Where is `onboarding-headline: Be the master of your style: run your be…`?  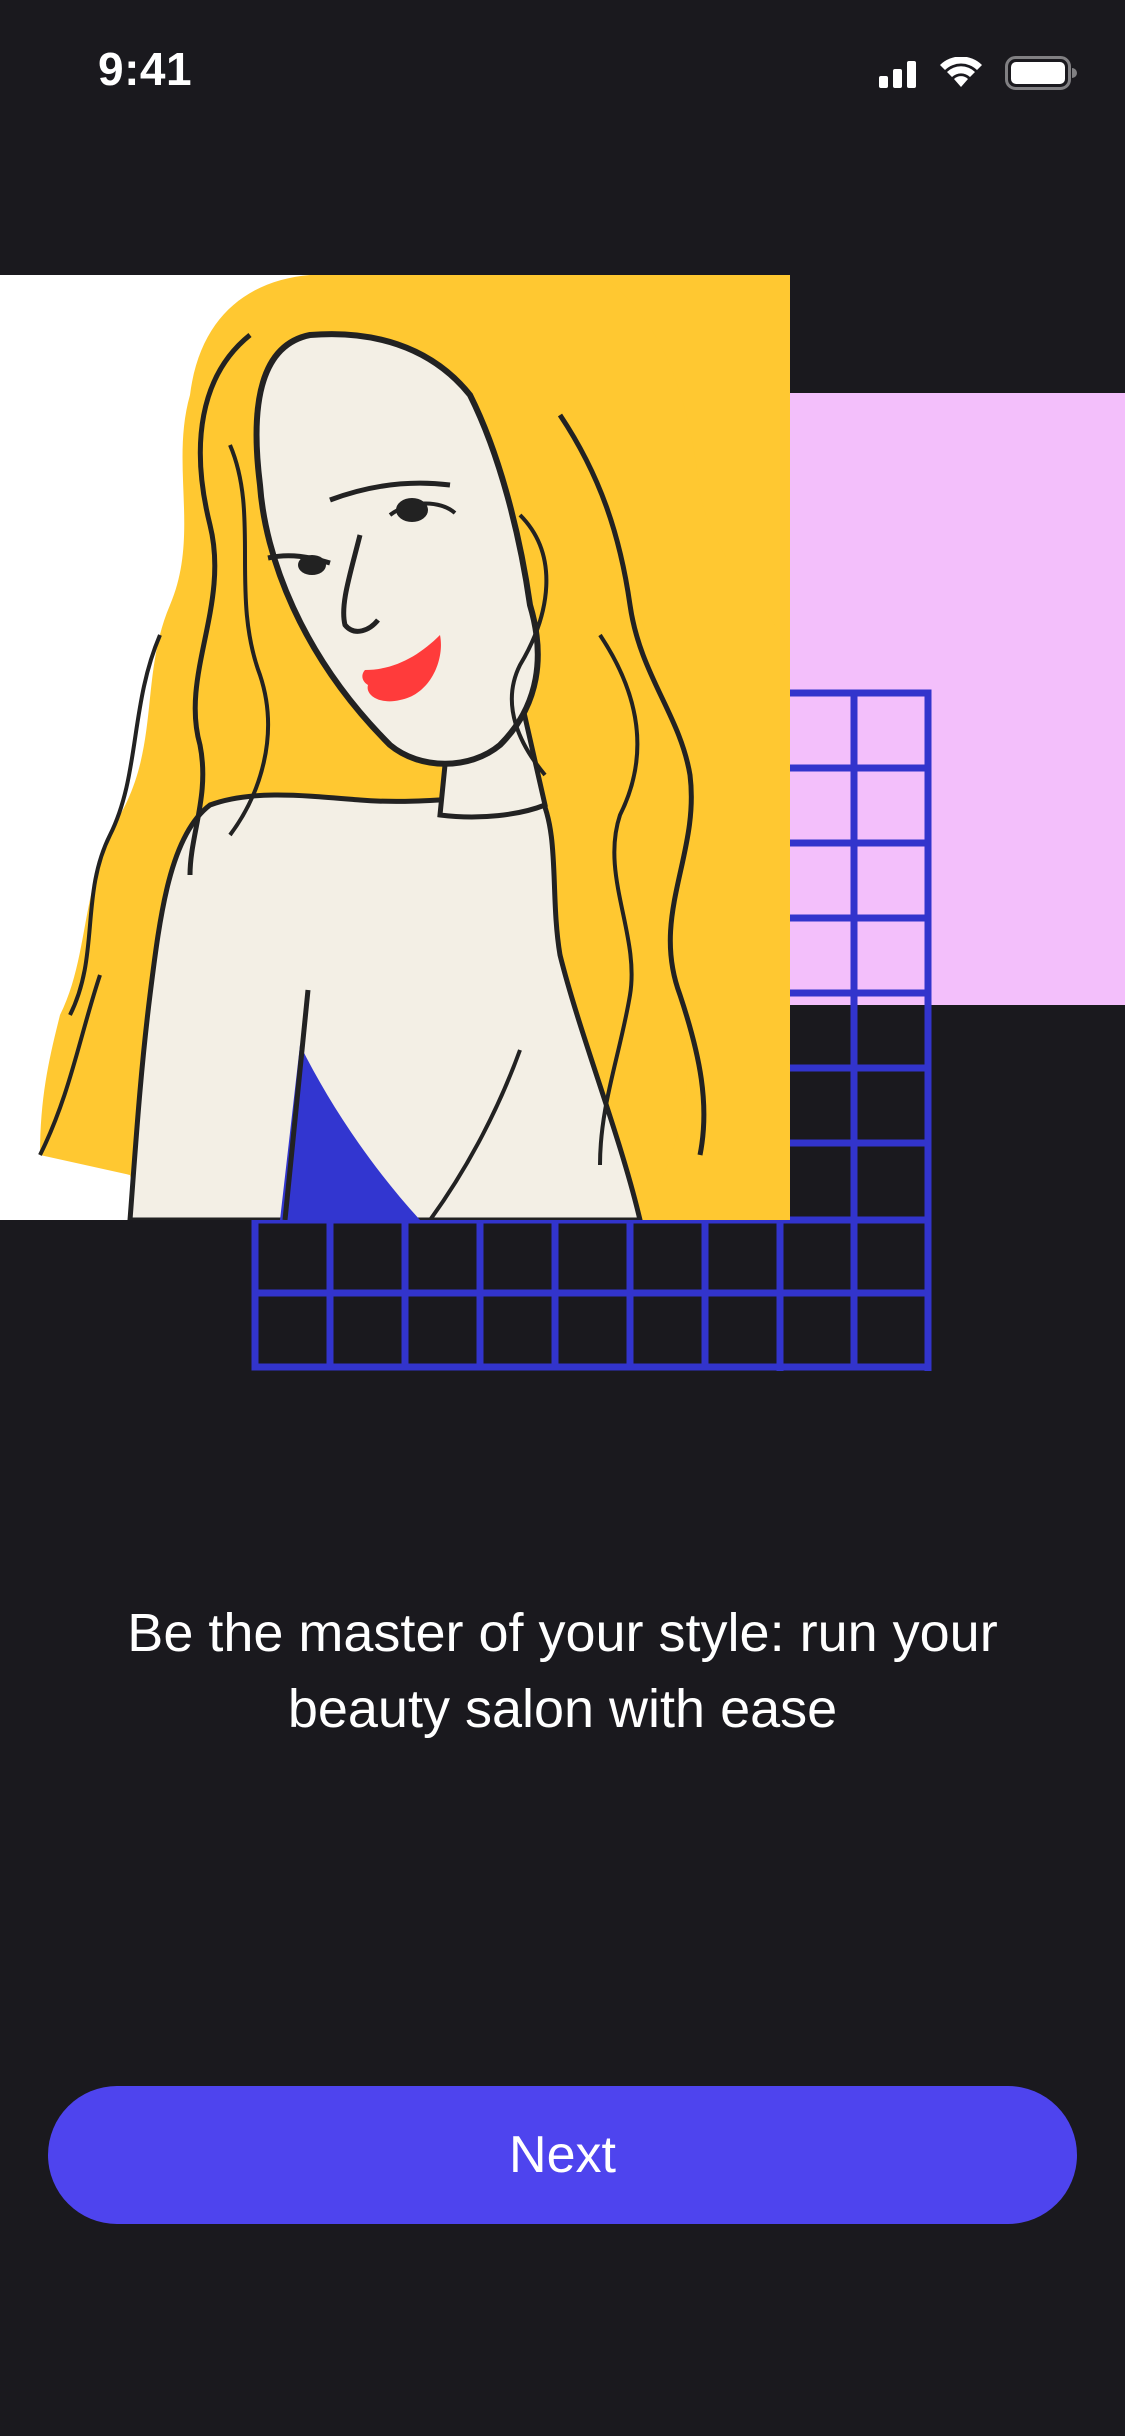
onboarding-headline: Be the master of your style: run your be… is located at coordinates (562, 1671).